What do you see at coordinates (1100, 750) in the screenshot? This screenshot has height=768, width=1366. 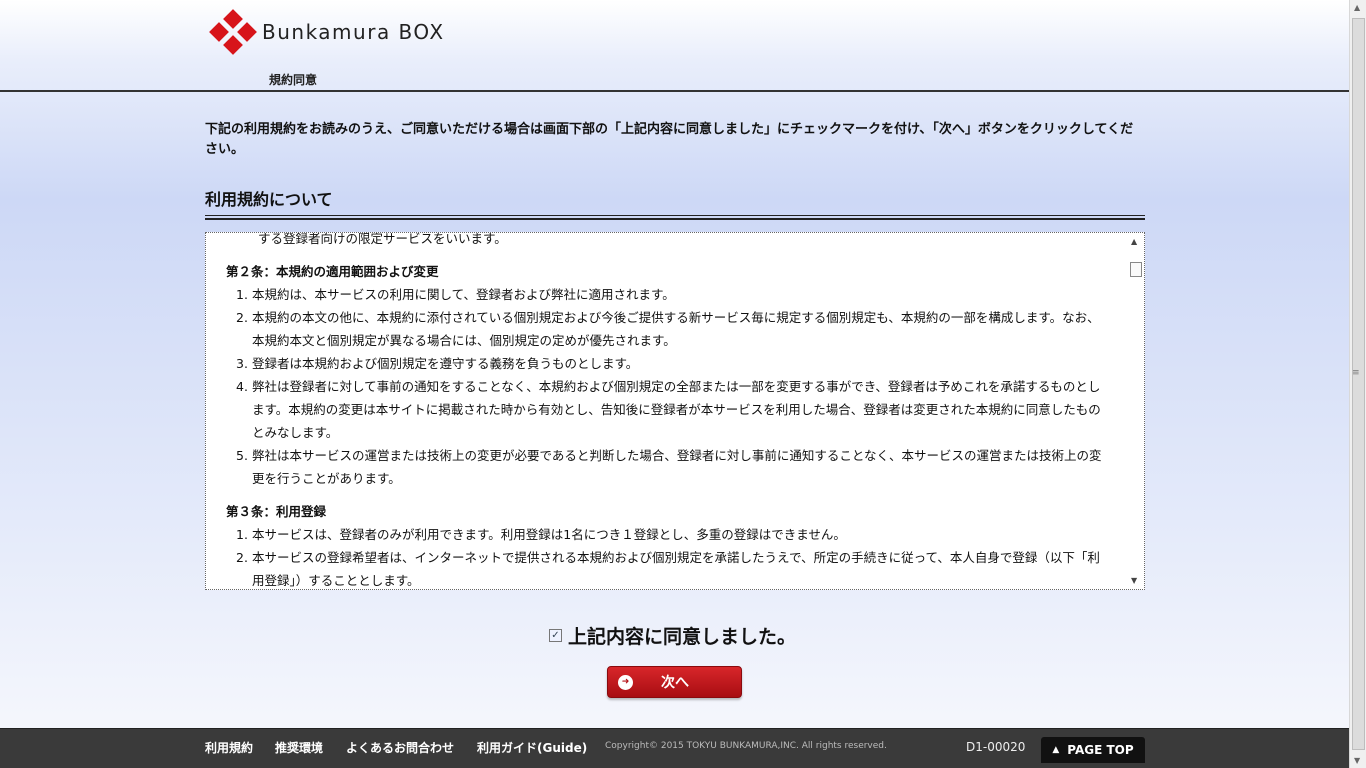 I see `page-top-label: PAGE TOP` at bounding box center [1100, 750].